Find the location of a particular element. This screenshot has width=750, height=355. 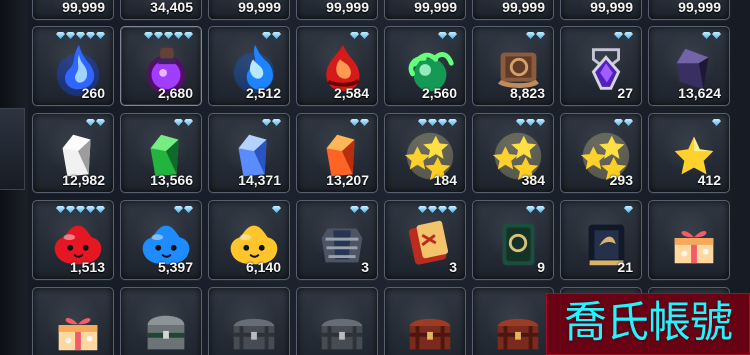

inventory-slot: 2,680 is located at coordinates (161, 66).